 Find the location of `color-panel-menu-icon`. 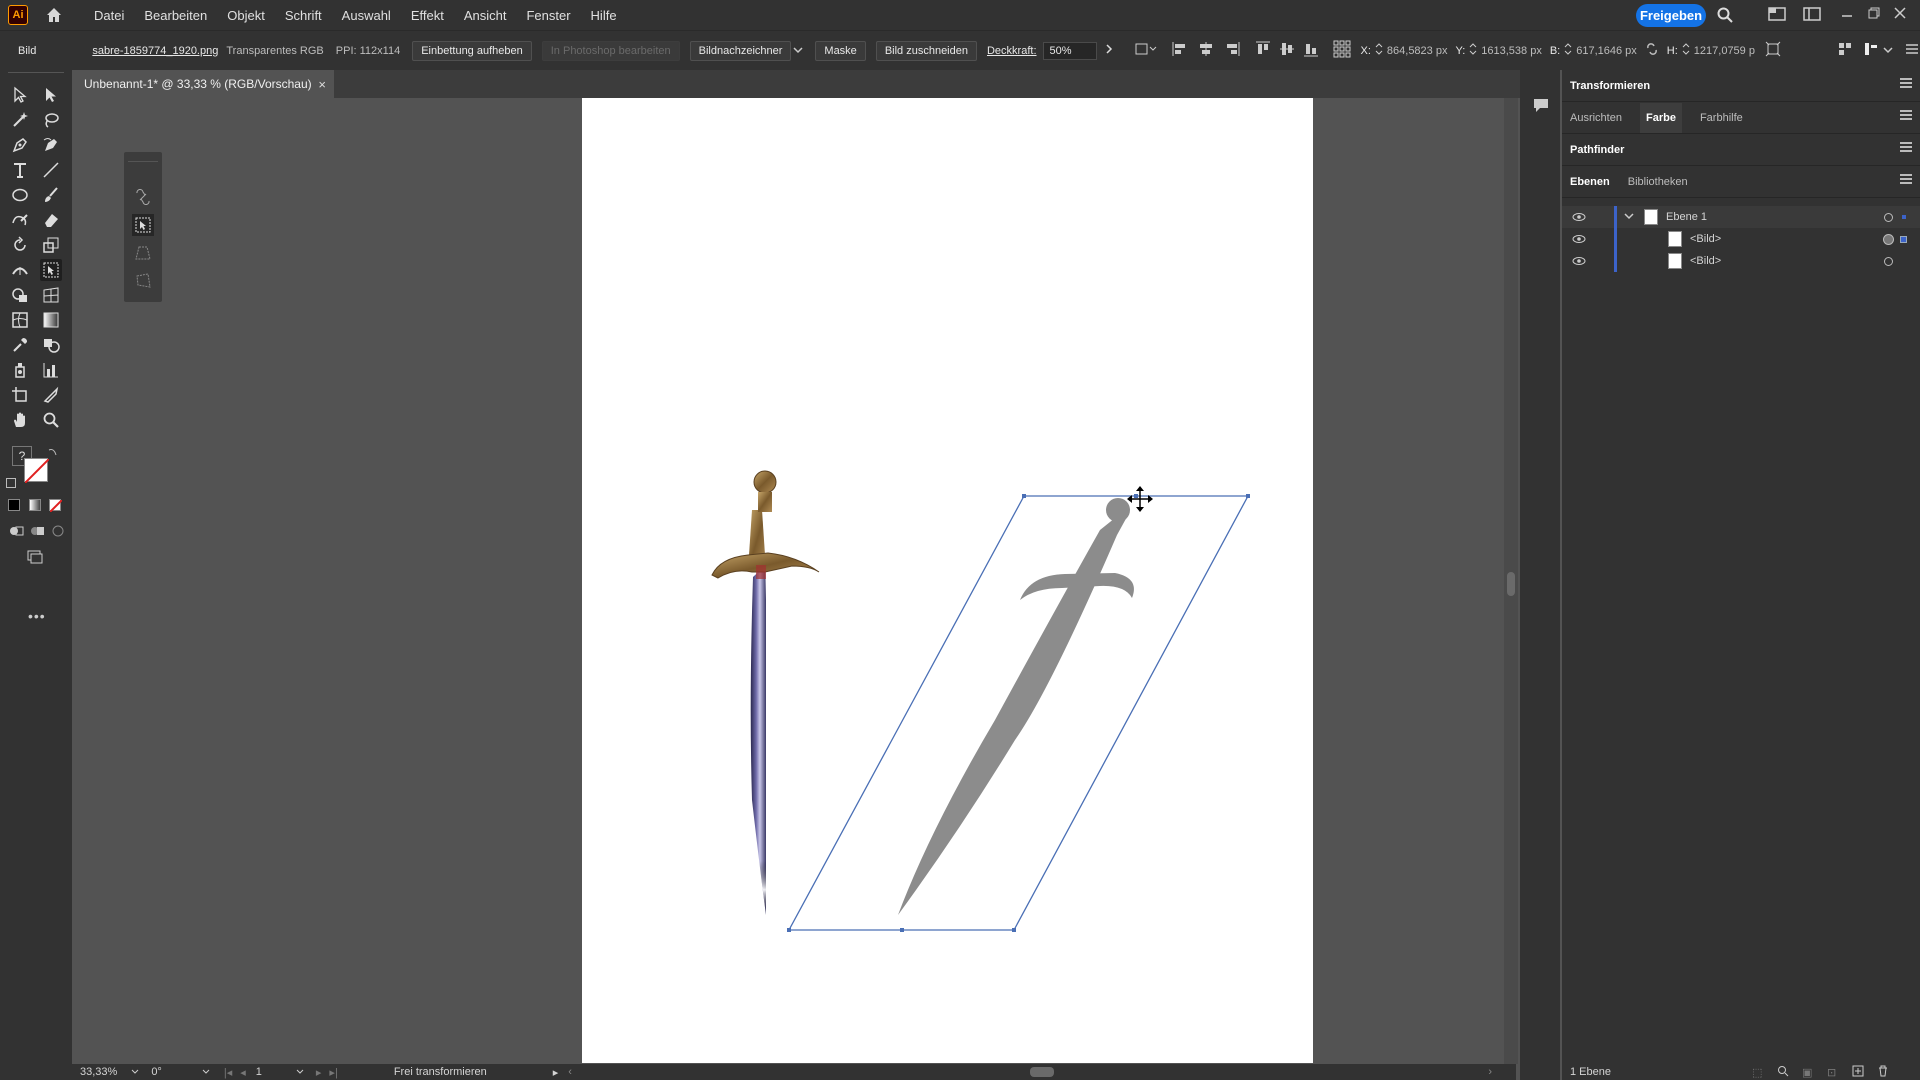

color-panel-menu-icon is located at coordinates (1906, 115).